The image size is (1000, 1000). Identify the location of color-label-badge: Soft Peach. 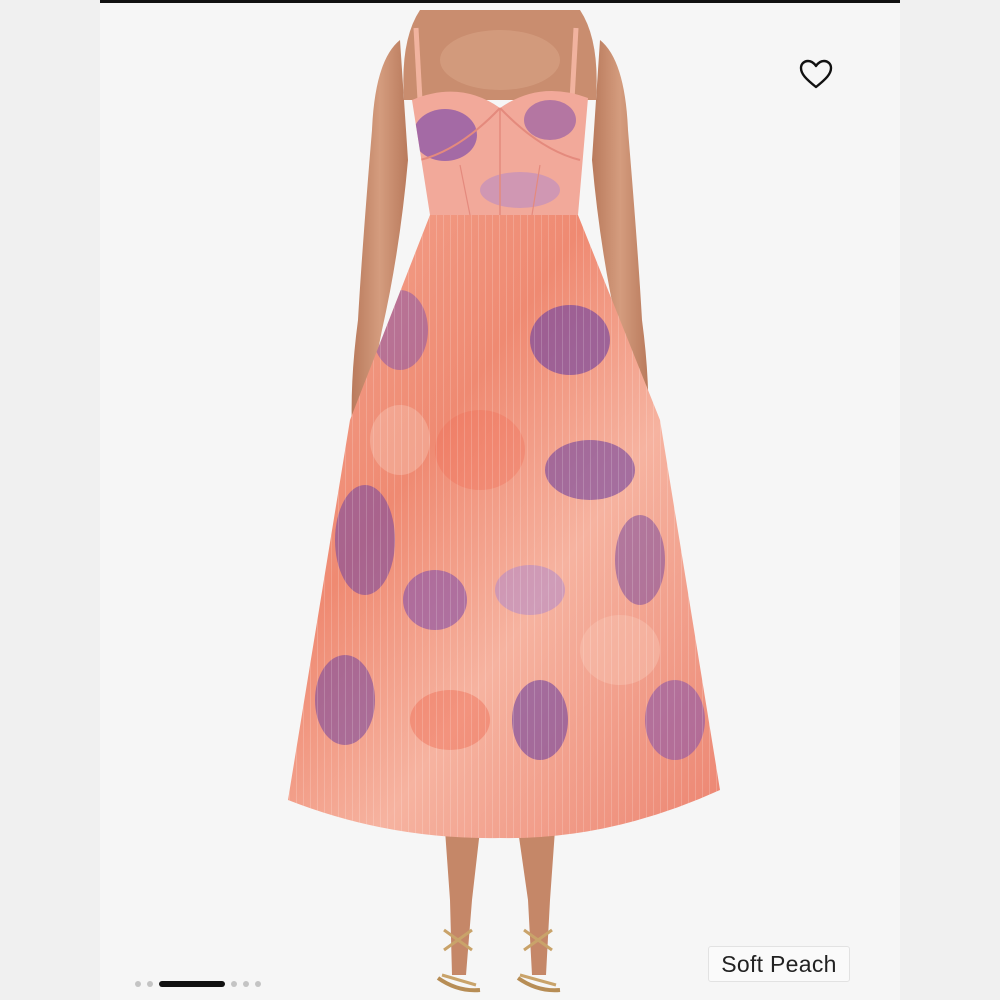
(779, 964).